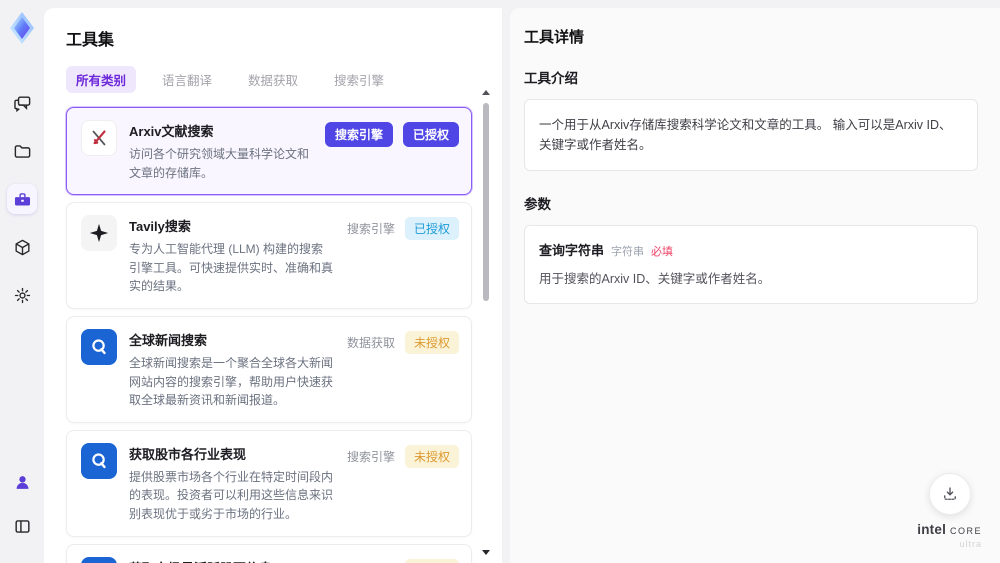  I want to click on corner-widgets: intel core ultra, so click(949, 511).